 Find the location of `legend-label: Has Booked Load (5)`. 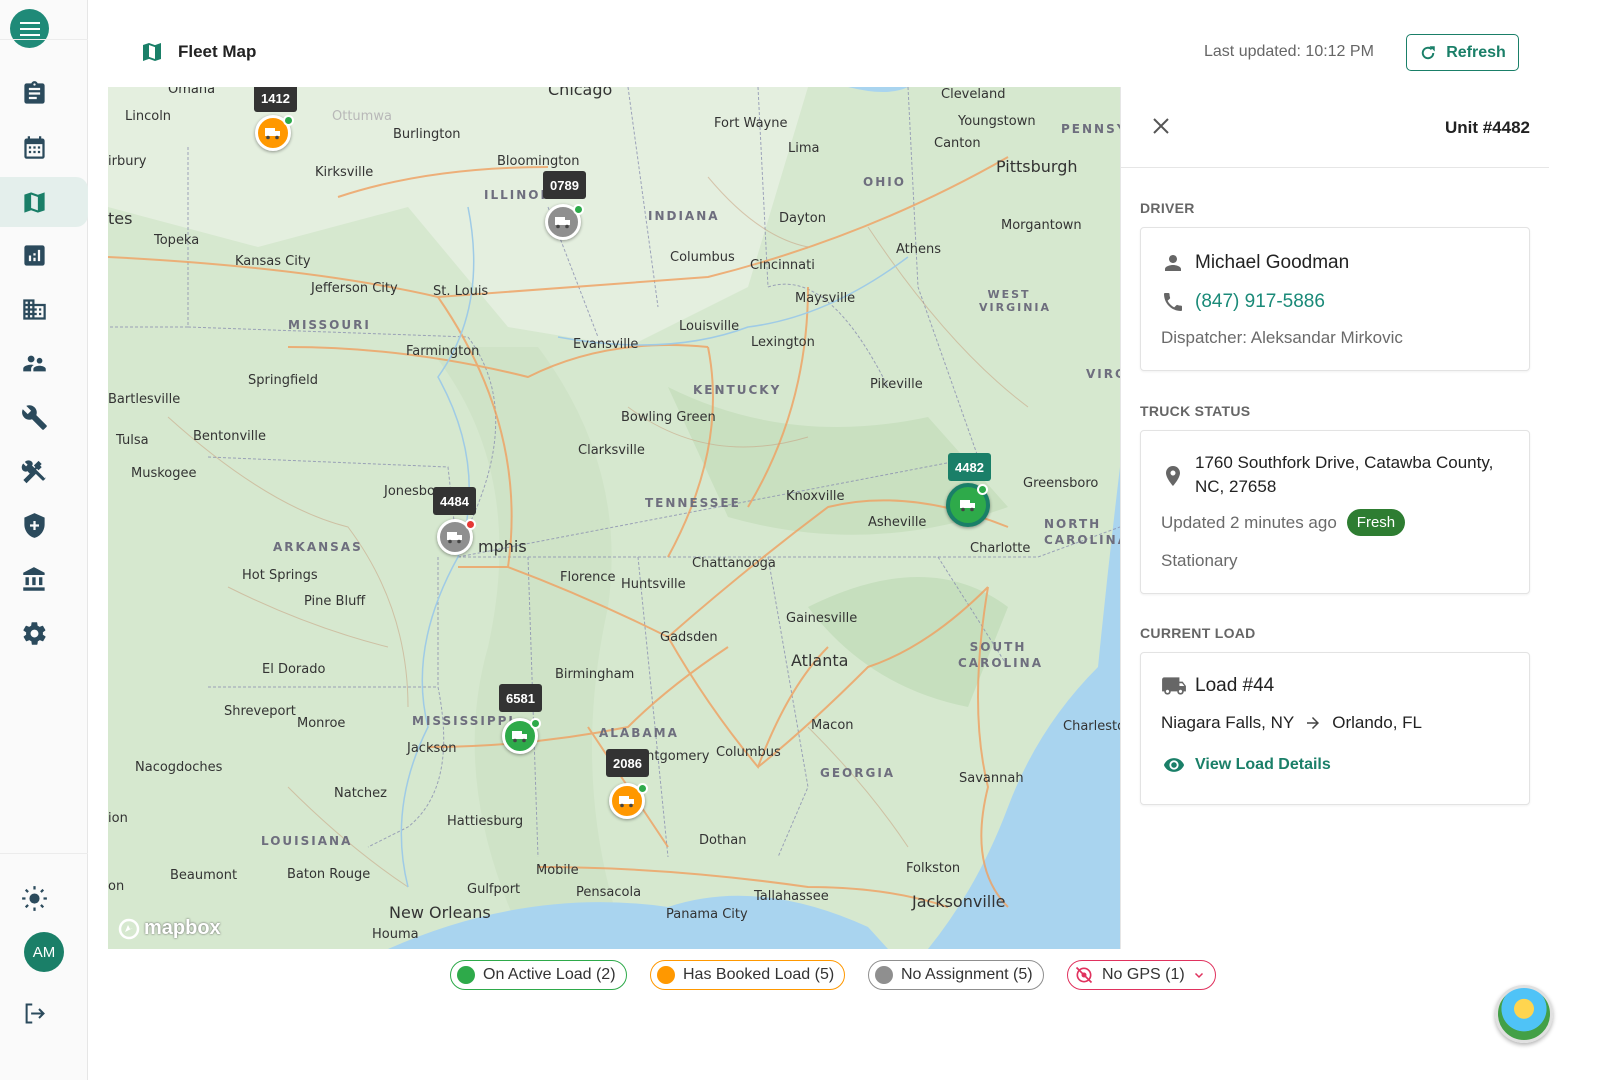

legend-label: Has Booked Load (5) is located at coordinates (759, 974).